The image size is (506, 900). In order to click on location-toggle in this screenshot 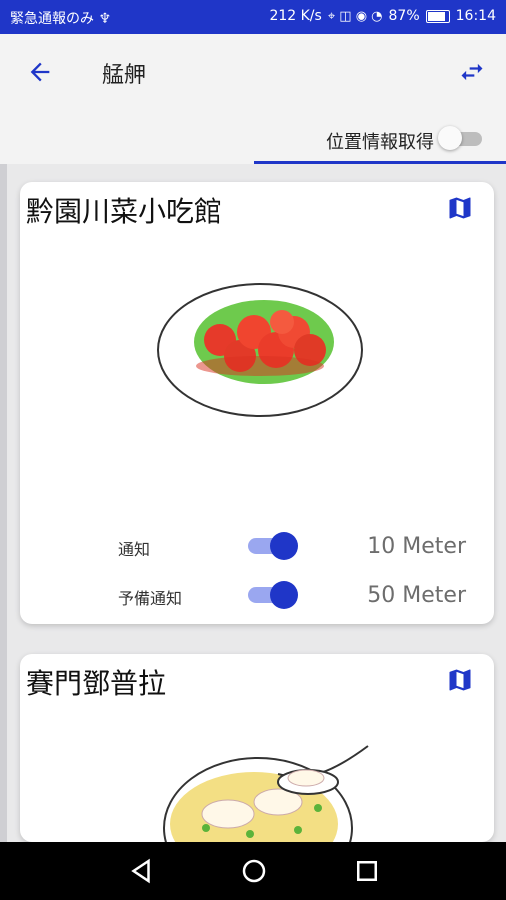, I will do `click(461, 138)`.